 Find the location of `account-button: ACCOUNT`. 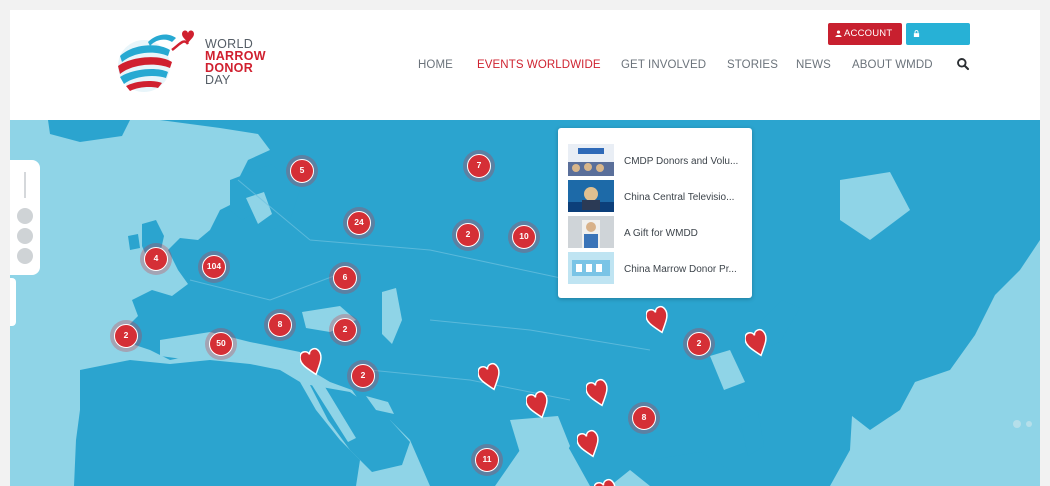

account-button: ACCOUNT is located at coordinates (865, 34).